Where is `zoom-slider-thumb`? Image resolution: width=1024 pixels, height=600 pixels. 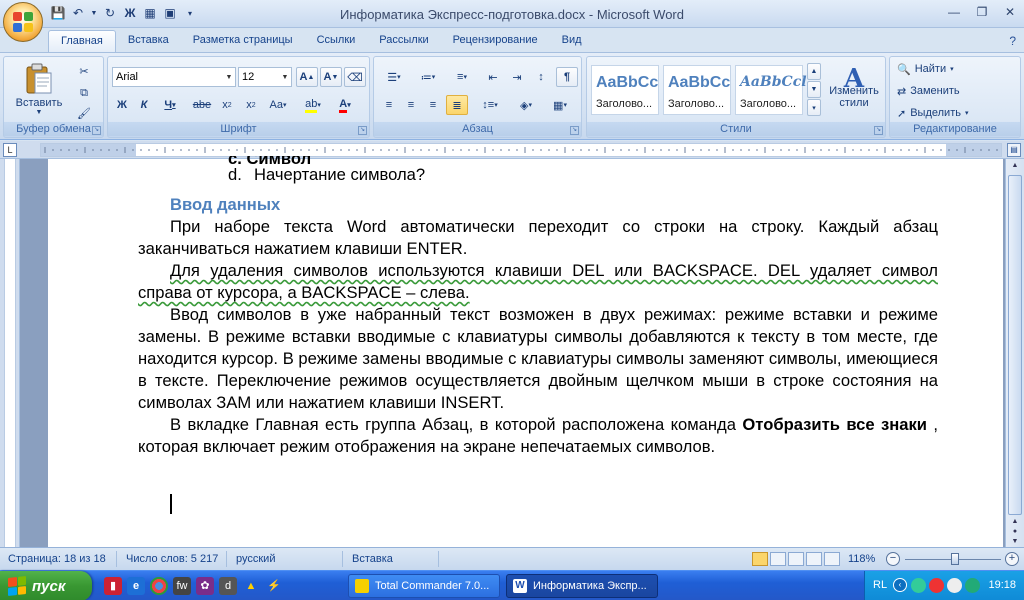 zoom-slider-thumb is located at coordinates (955, 559).